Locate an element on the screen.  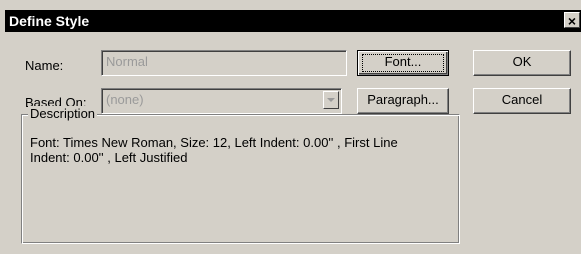
chevron-down-icon is located at coordinates (331, 100).